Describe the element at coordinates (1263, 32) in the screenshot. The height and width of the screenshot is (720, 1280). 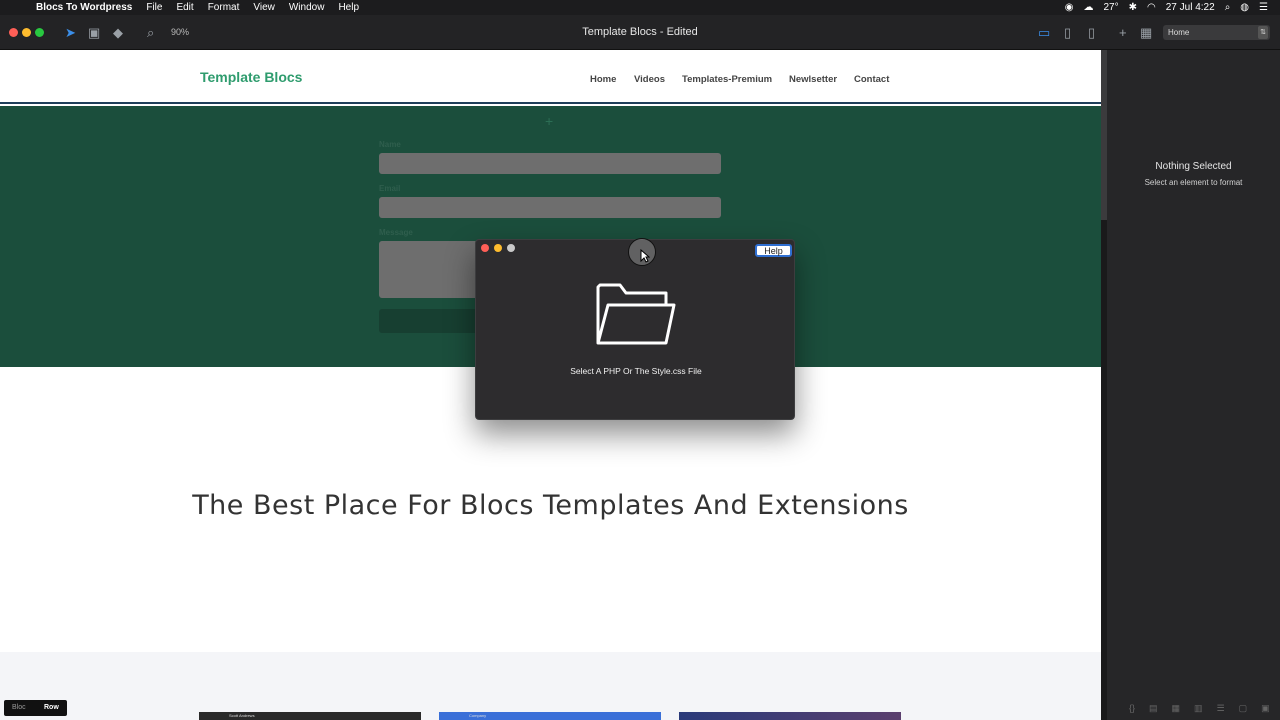
I see `chevron-updown-icon: ⇅` at that location.